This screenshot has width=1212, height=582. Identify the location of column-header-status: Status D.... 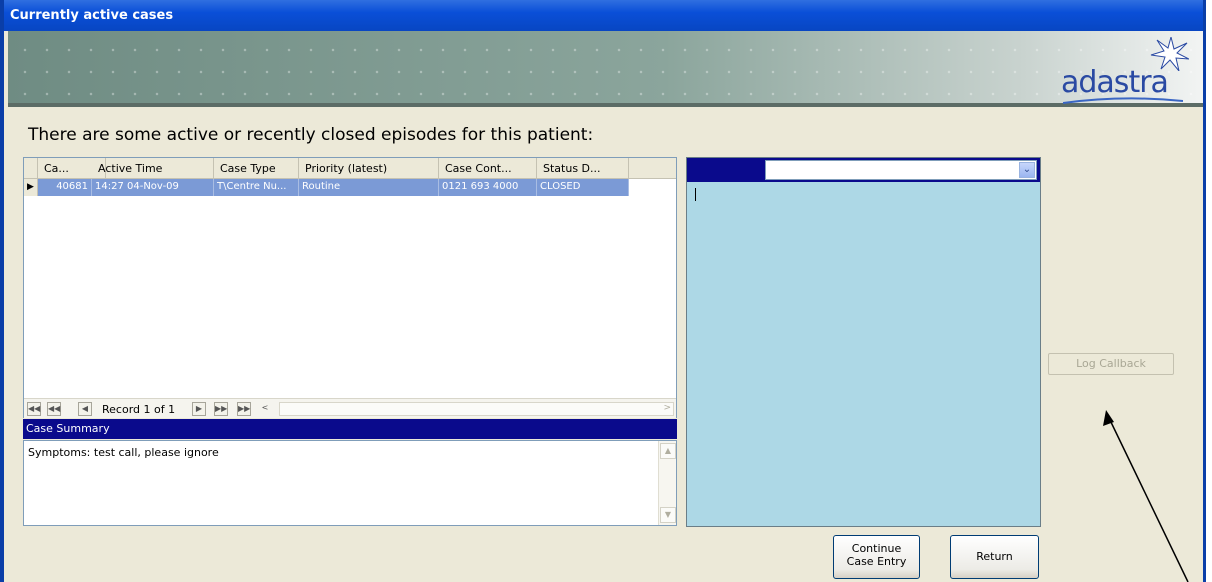
(583, 168).